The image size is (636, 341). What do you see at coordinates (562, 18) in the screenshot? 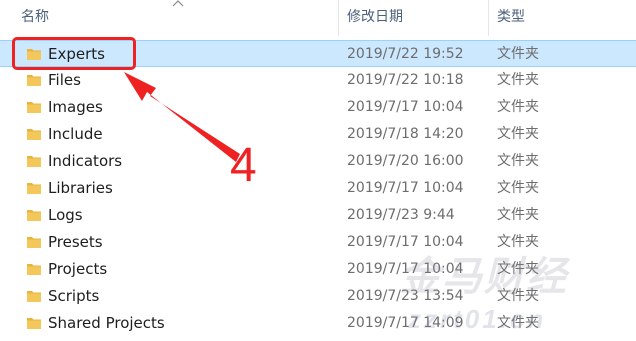
I see `column-header-type: 类型` at bounding box center [562, 18].